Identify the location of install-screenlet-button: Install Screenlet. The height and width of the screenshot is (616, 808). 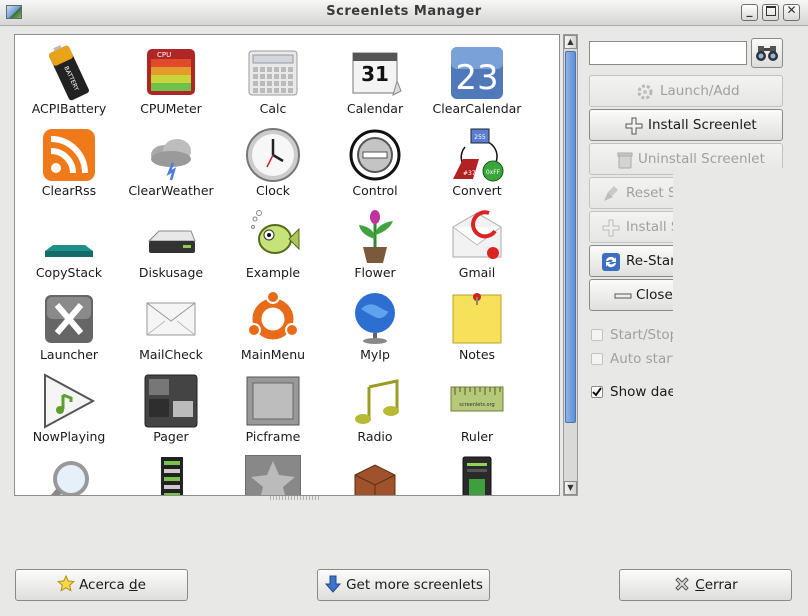
(686, 125).